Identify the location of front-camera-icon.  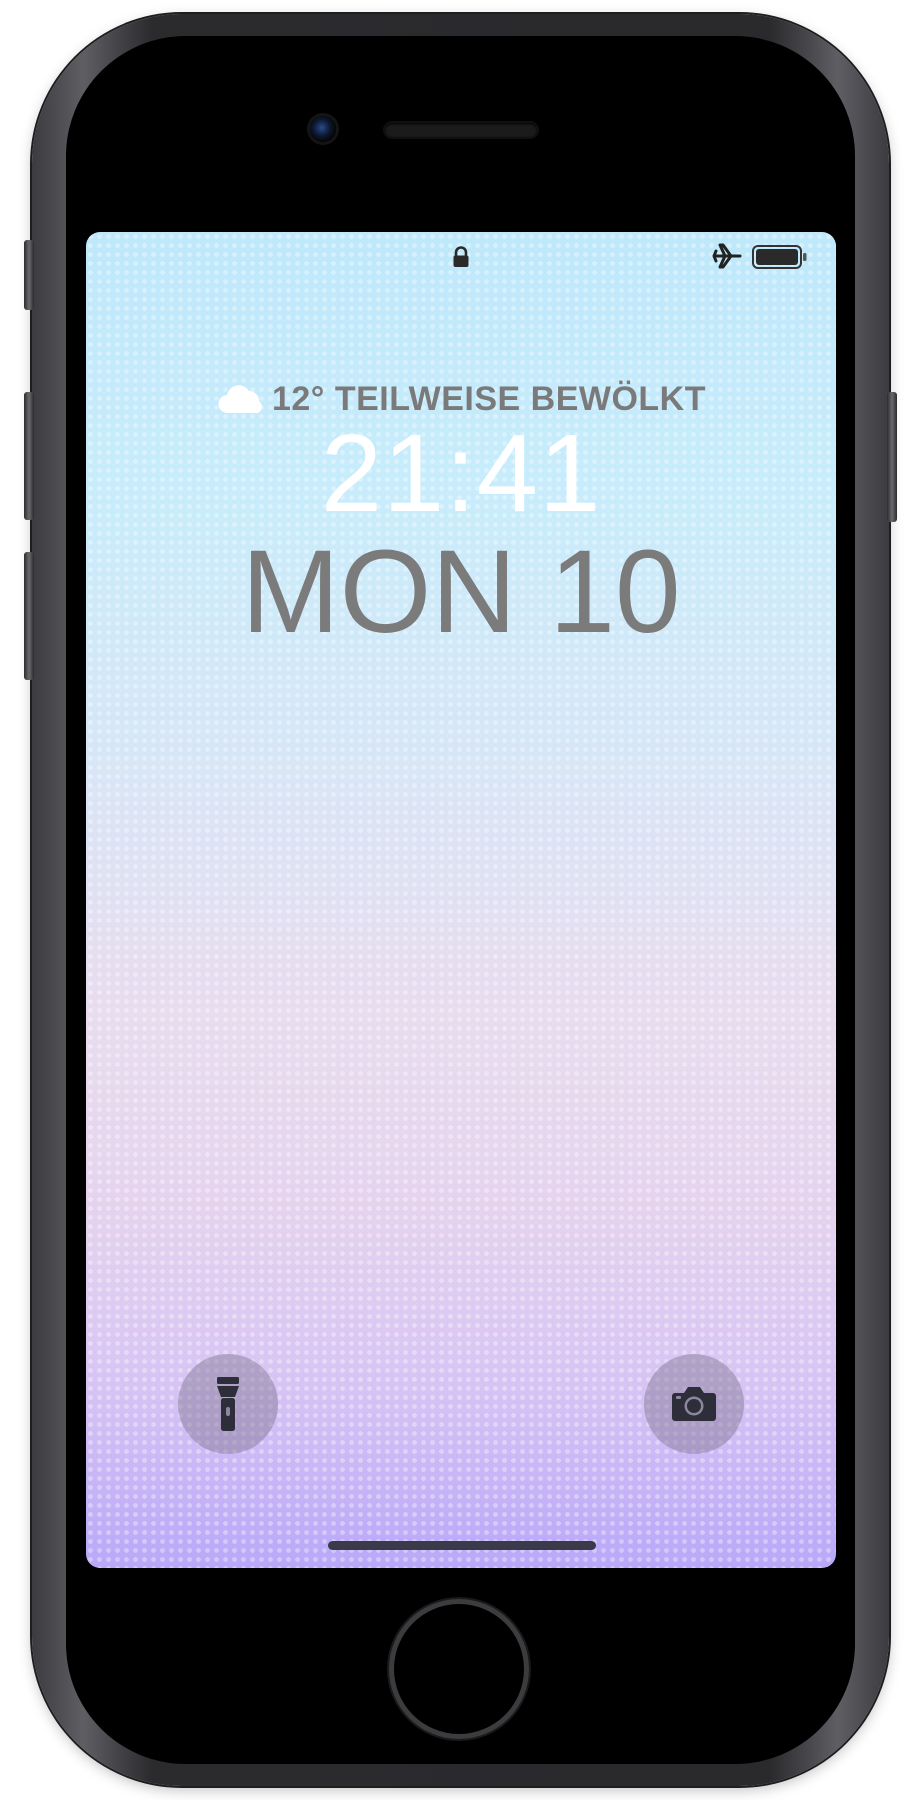
(323, 129).